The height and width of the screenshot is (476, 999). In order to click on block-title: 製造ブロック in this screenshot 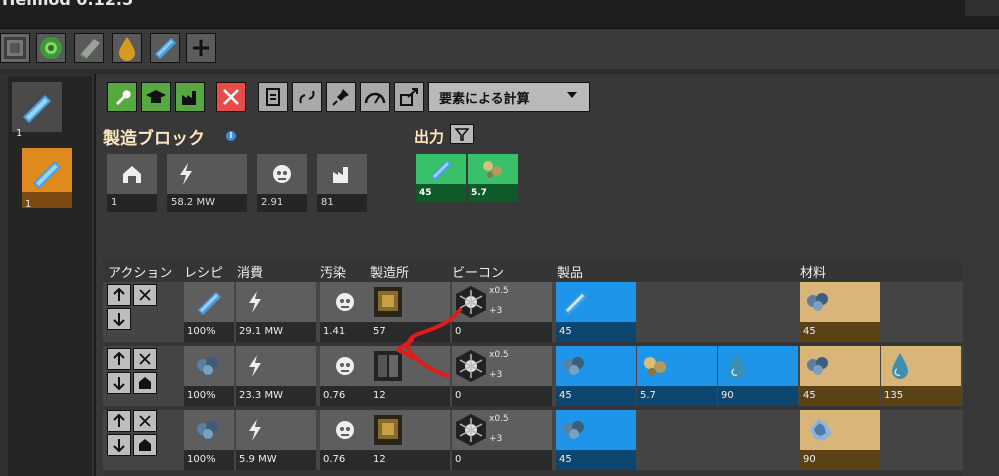, I will do `click(154, 139)`.